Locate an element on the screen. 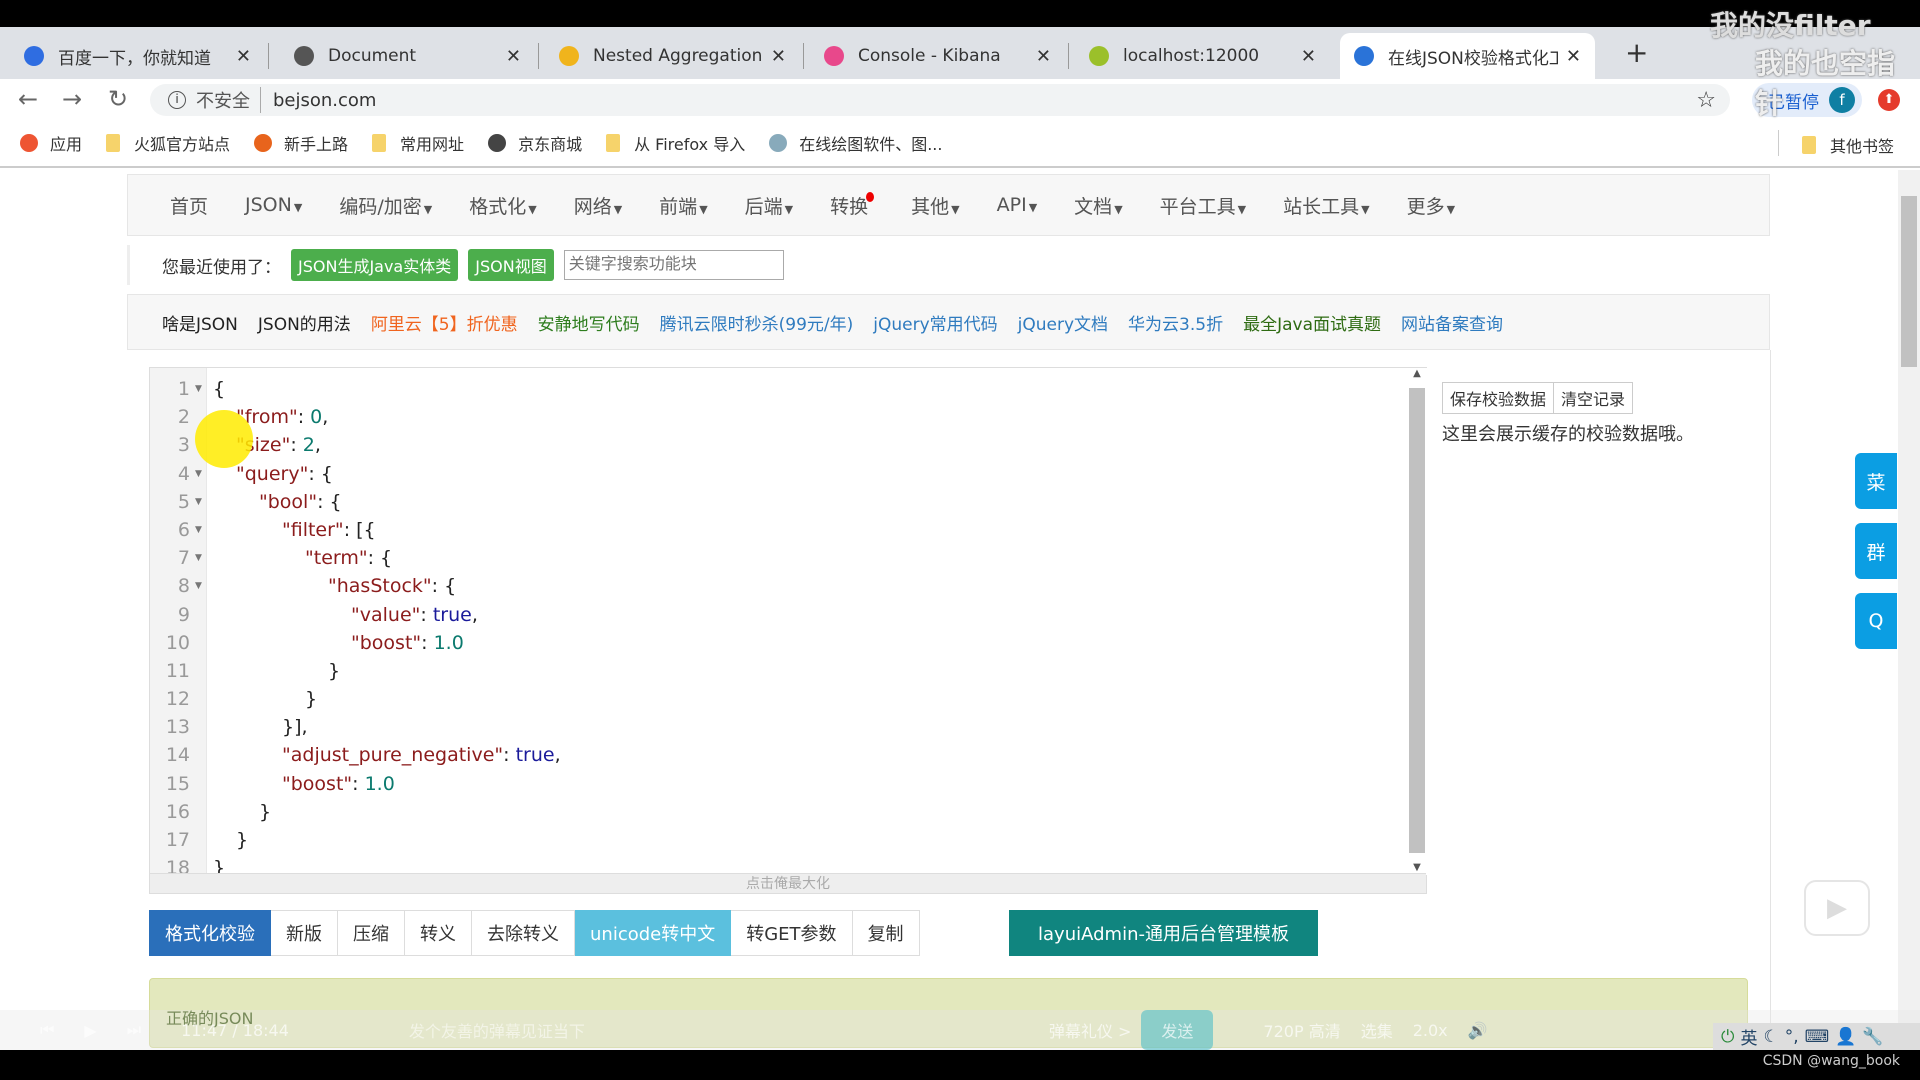 This screenshot has height=1080, width=1920. layui-admin-button: layuiAdmin-通用后台管理模板 is located at coordinates (1163, 933).